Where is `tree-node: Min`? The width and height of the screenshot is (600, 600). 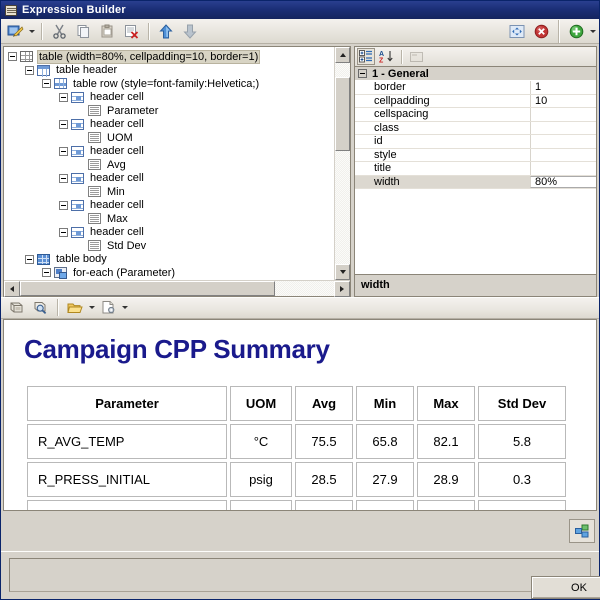 tree-node: Min is located at coordinates (171, 192).